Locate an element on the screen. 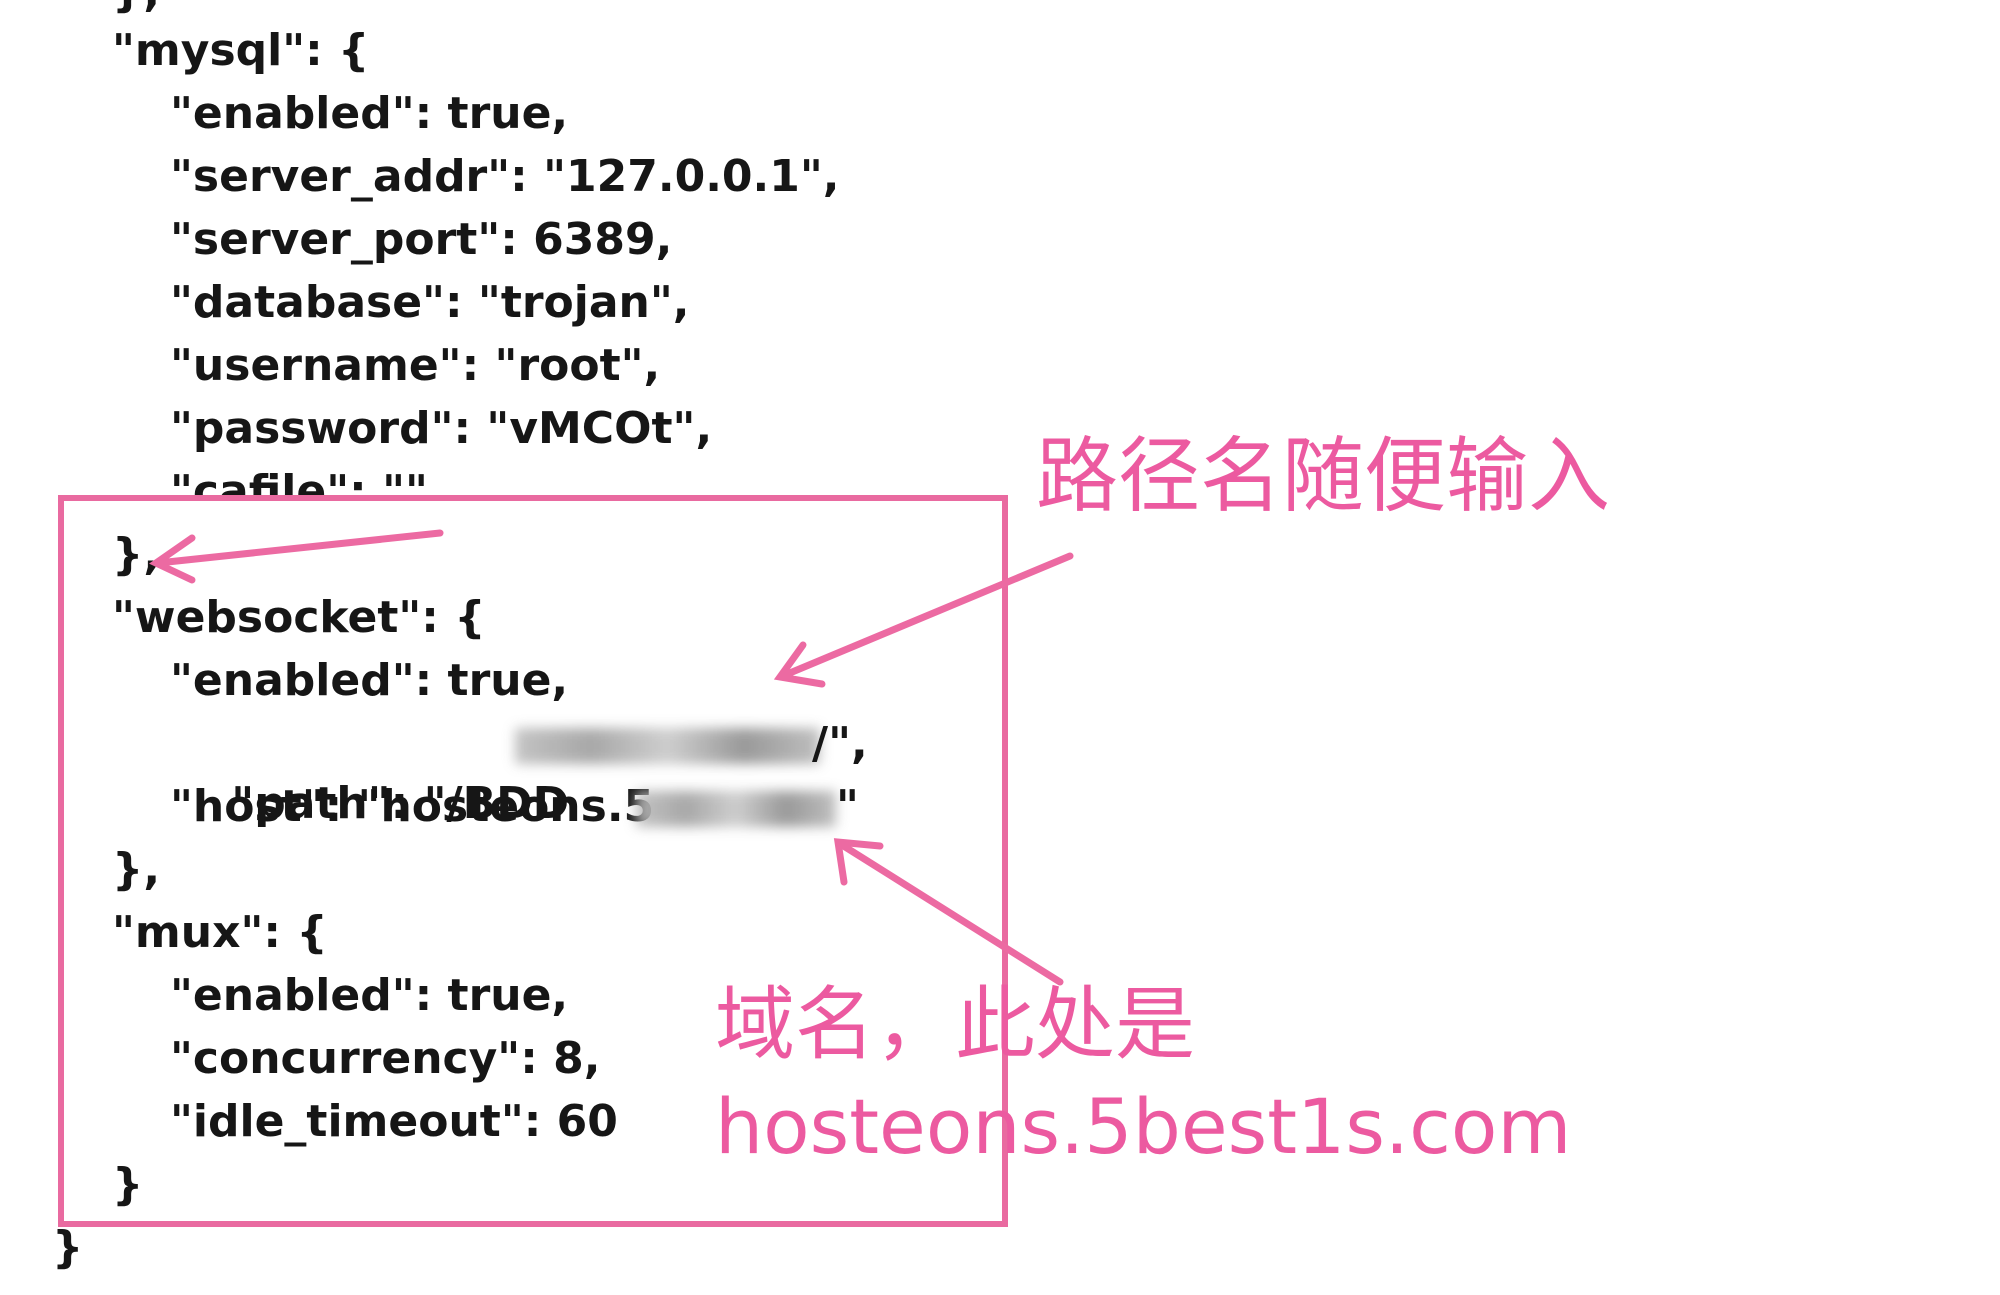 This screenshot has height=1295, width=2000. domain-annotation-line2: hosteons.5best1s.com is located at coordinates (1143, 1126).